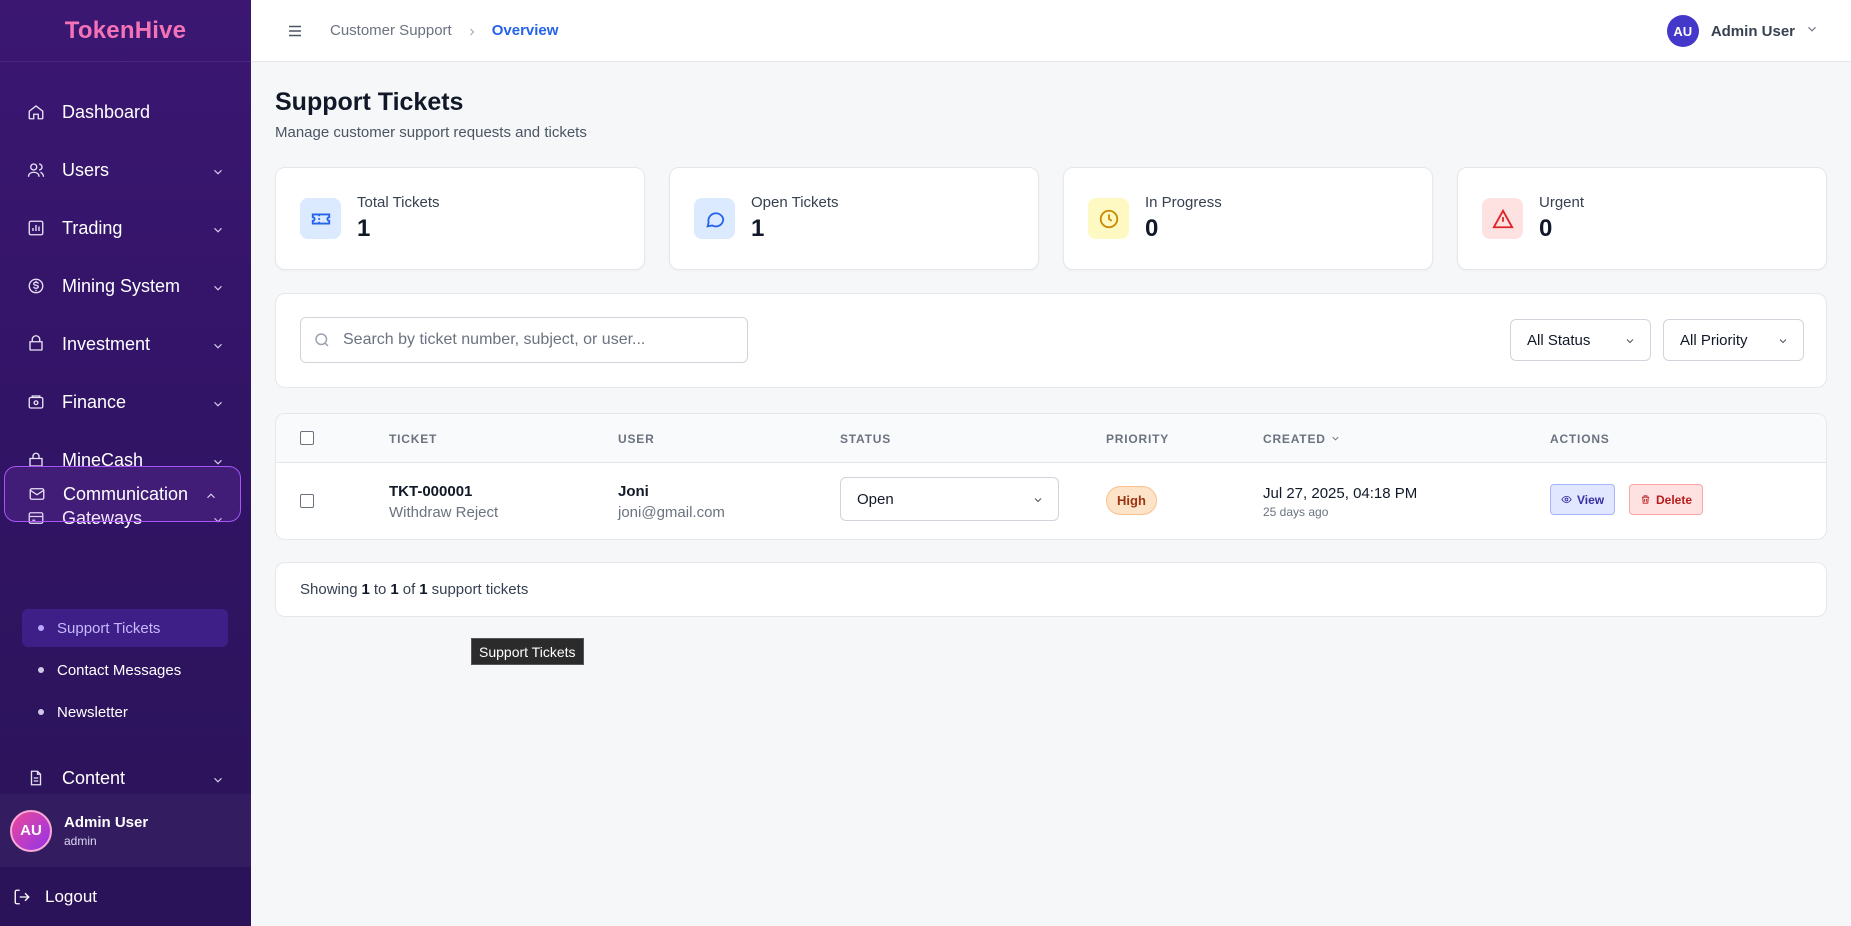 The image size is (1851, 926). I want to click on sidebar-item-mining-system: Mining System, so click(125, 286).